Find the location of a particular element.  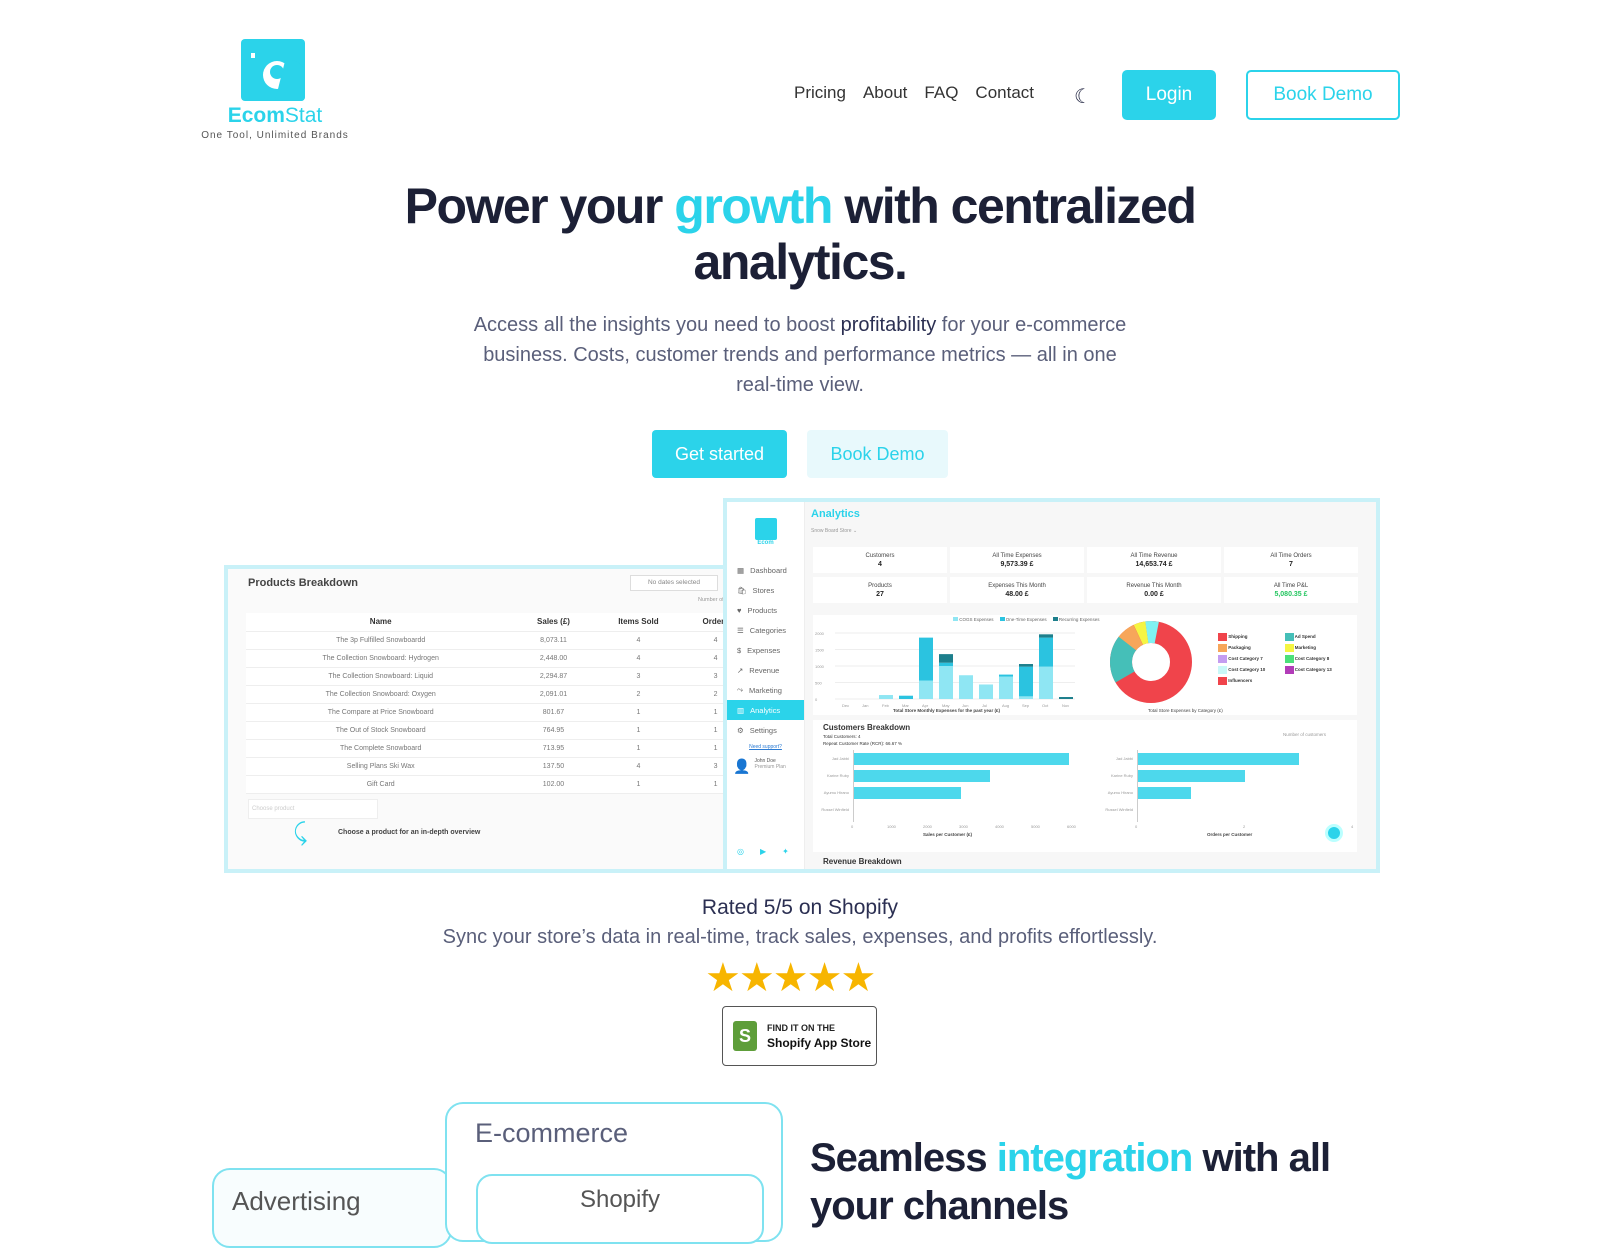

column-header: Name is located at coordinates (381, 622).